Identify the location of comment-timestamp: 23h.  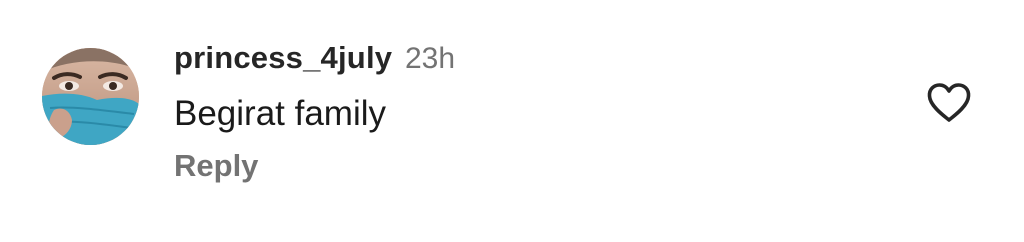
(430, 58).